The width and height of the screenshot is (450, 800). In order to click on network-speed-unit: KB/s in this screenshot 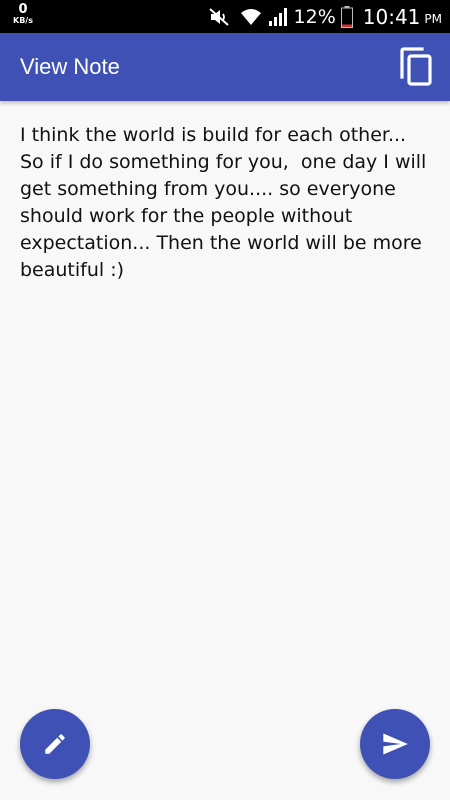, I will do `click(23, 20)`.